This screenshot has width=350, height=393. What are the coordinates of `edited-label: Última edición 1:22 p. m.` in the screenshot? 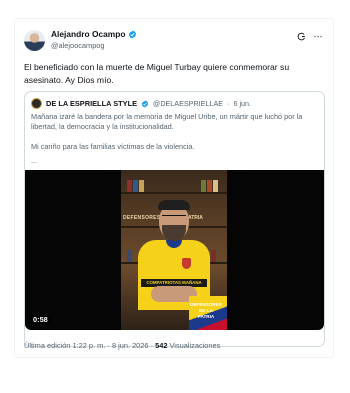 It's located at (64, 345).